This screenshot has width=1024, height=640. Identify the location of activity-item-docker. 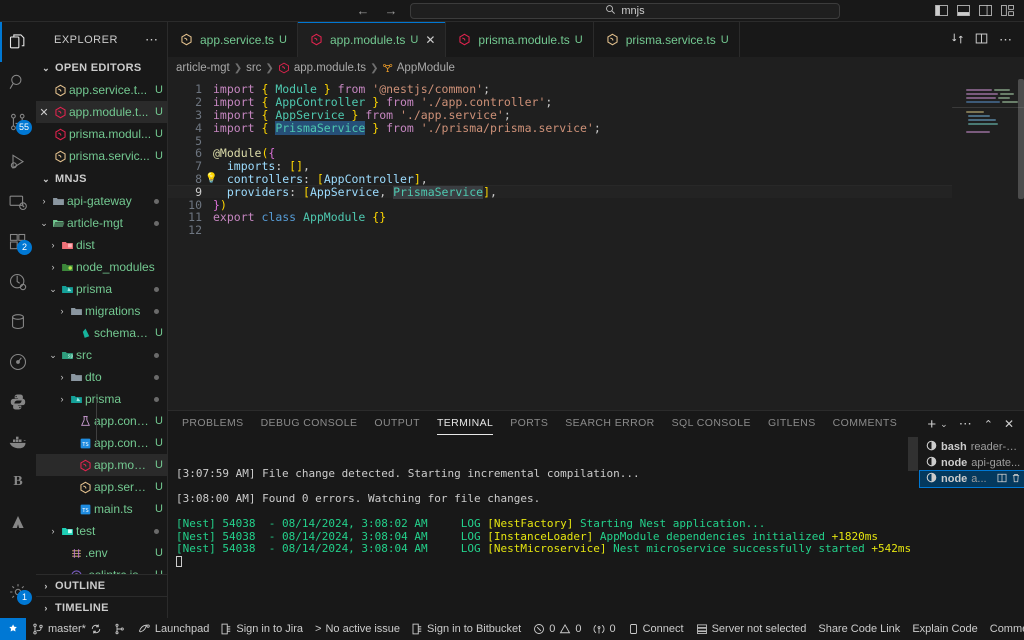
(18, 442).